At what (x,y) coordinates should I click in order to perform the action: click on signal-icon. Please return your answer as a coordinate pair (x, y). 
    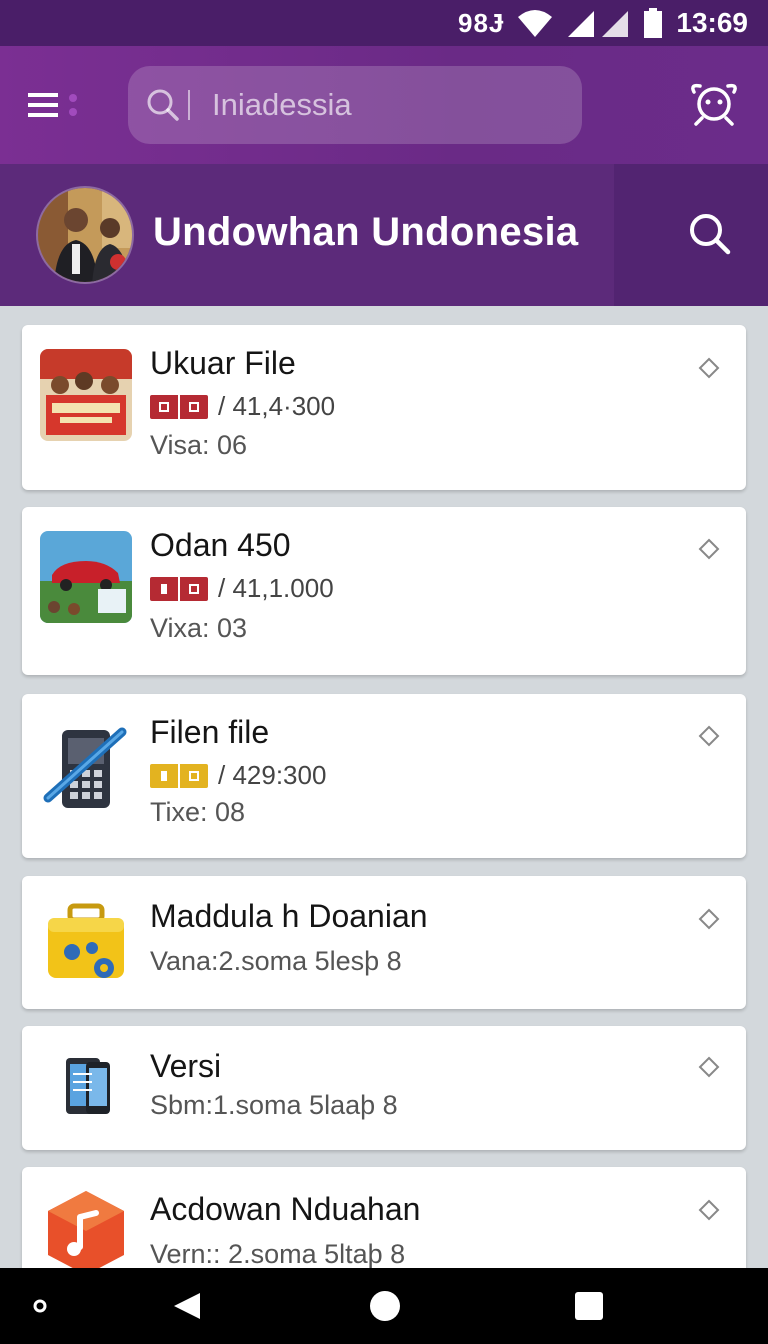
    Looking at the image, I should click on (598, 24).